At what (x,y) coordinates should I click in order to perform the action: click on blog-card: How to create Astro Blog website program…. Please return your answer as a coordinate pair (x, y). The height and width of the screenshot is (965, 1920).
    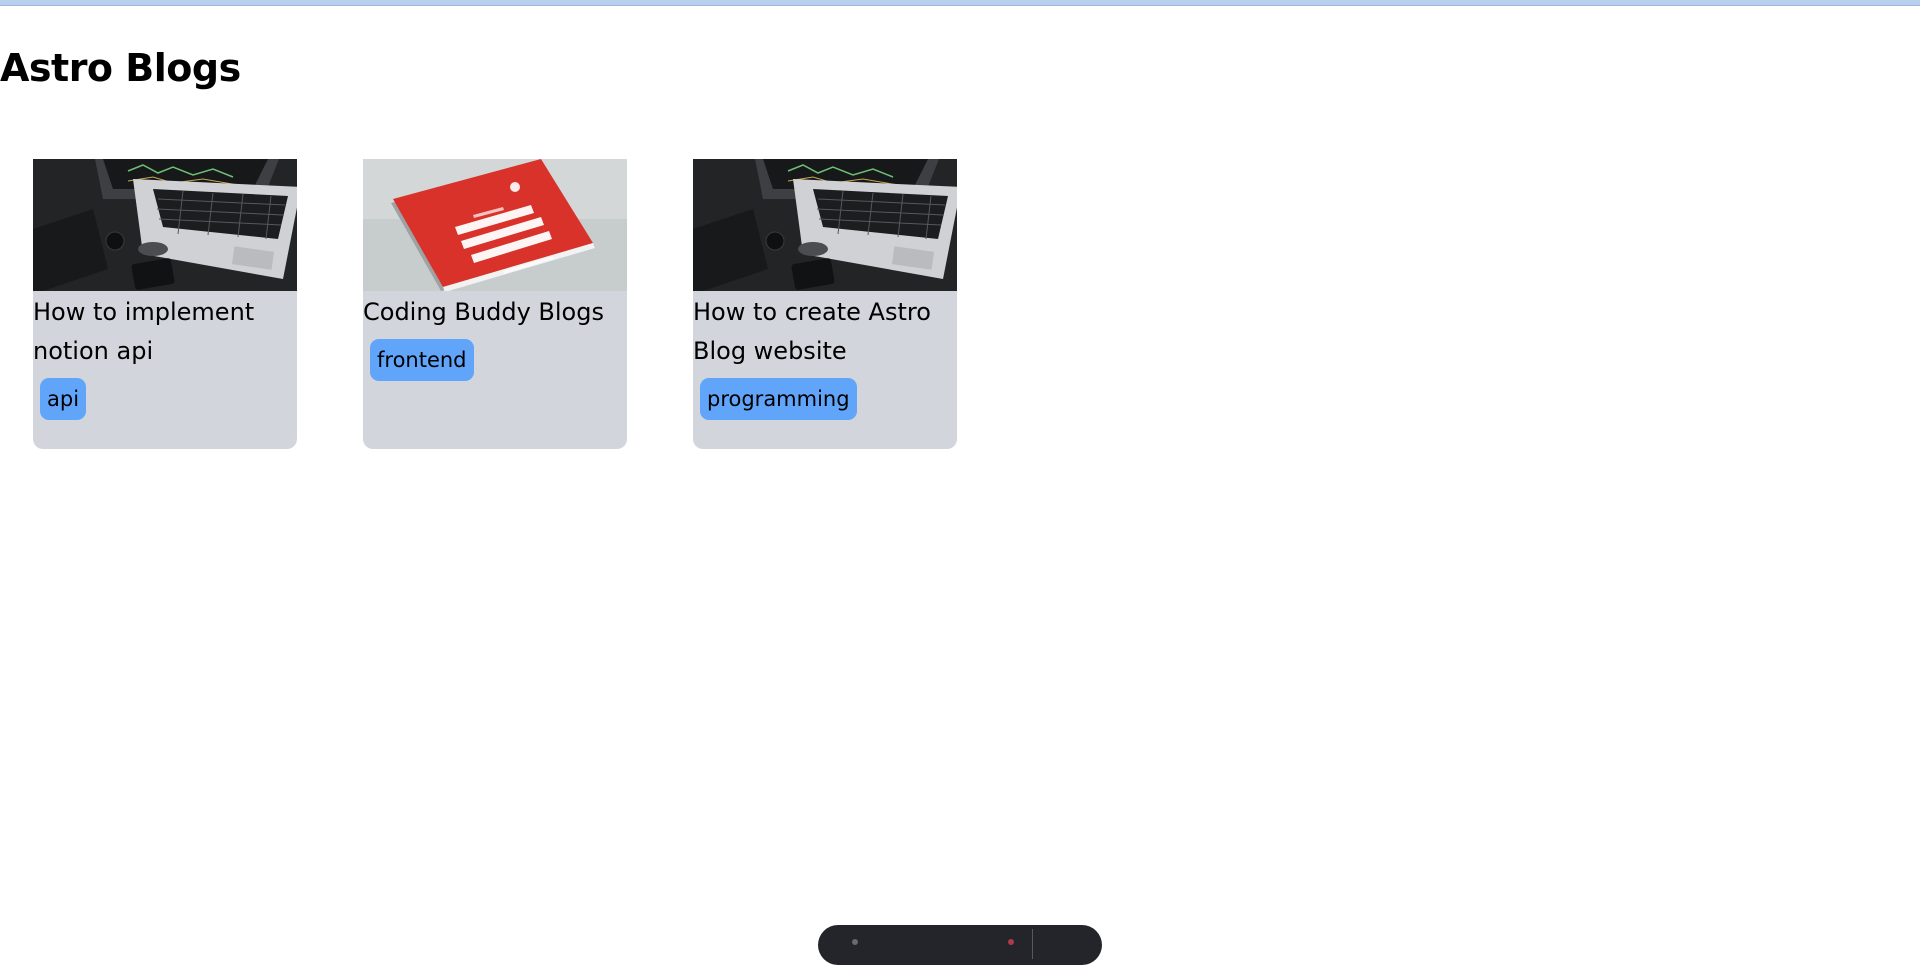
    Looking at the image, I should click on (825, 304).